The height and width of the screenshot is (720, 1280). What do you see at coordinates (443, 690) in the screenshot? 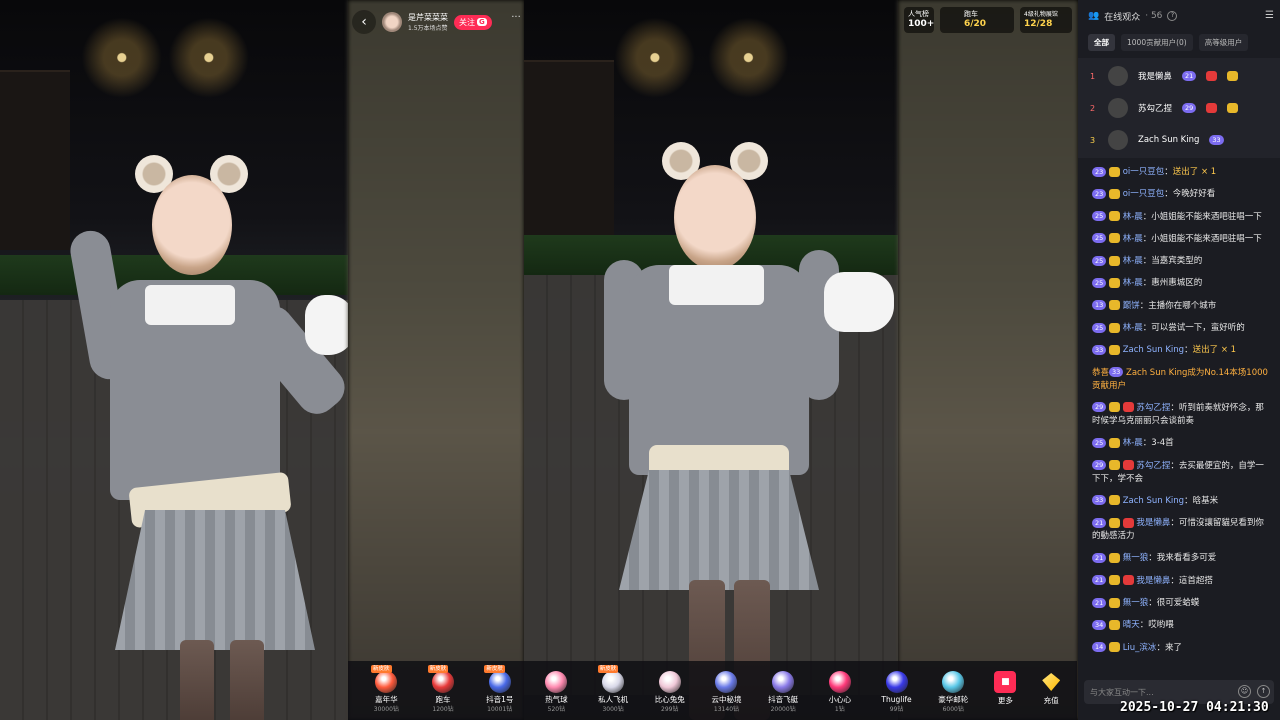
I see `gift-item: 新皮肤 跑车 1200钻` at bounding box center [443, 690].